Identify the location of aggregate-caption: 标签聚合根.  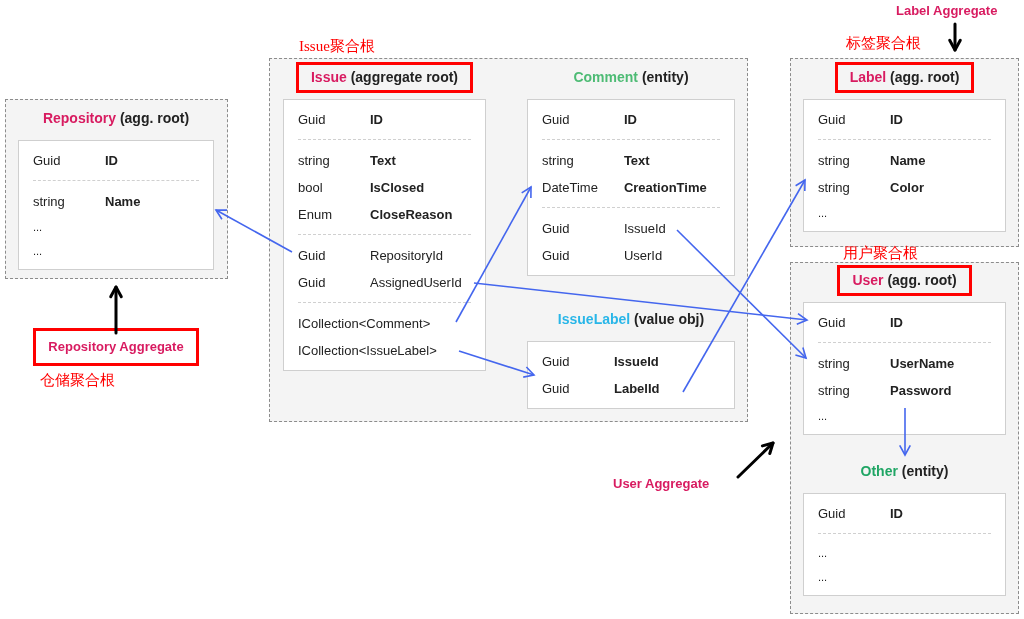
(883, 43).